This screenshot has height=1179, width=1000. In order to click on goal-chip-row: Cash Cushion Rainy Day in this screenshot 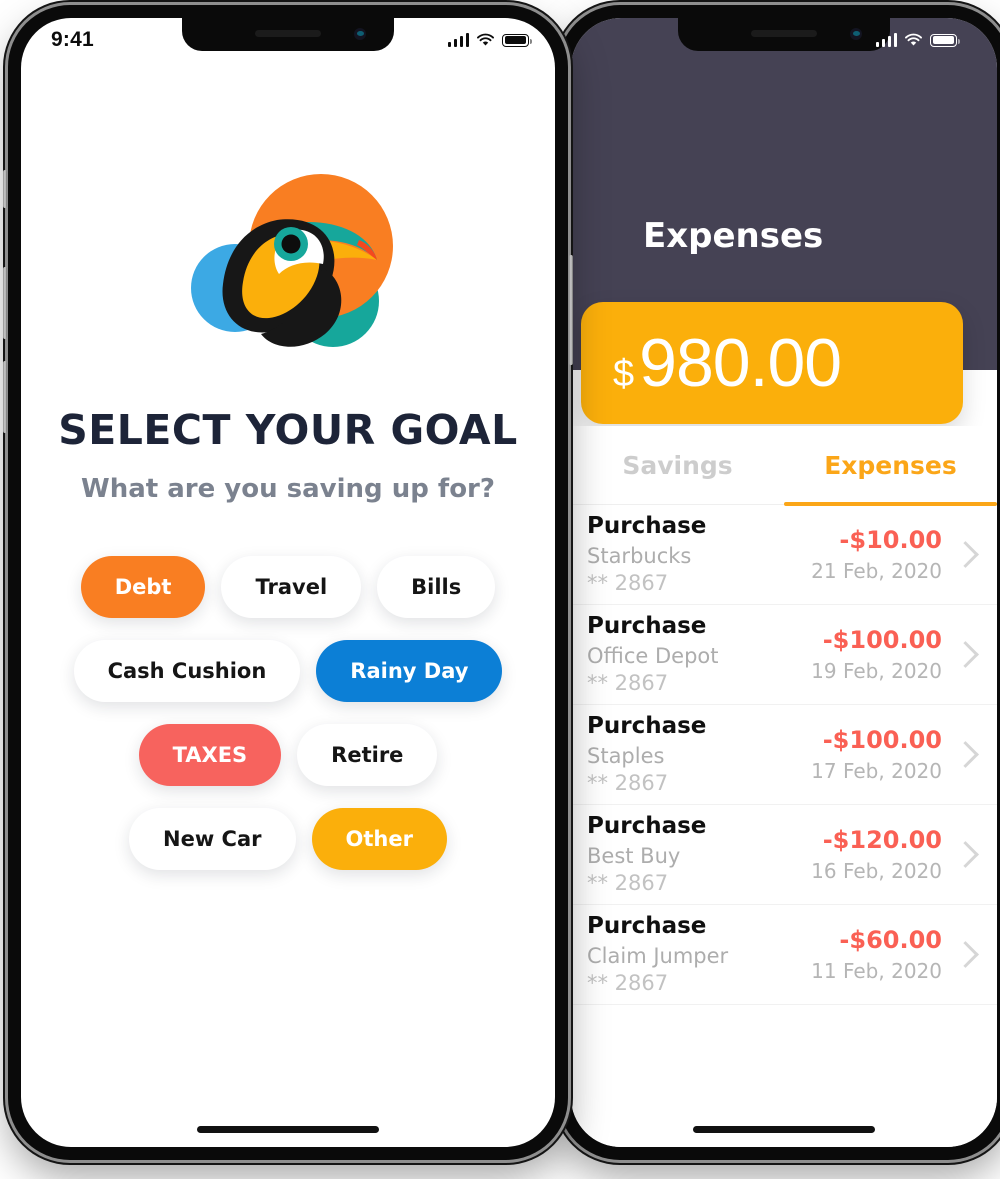, I will do `click(288, 671)`.